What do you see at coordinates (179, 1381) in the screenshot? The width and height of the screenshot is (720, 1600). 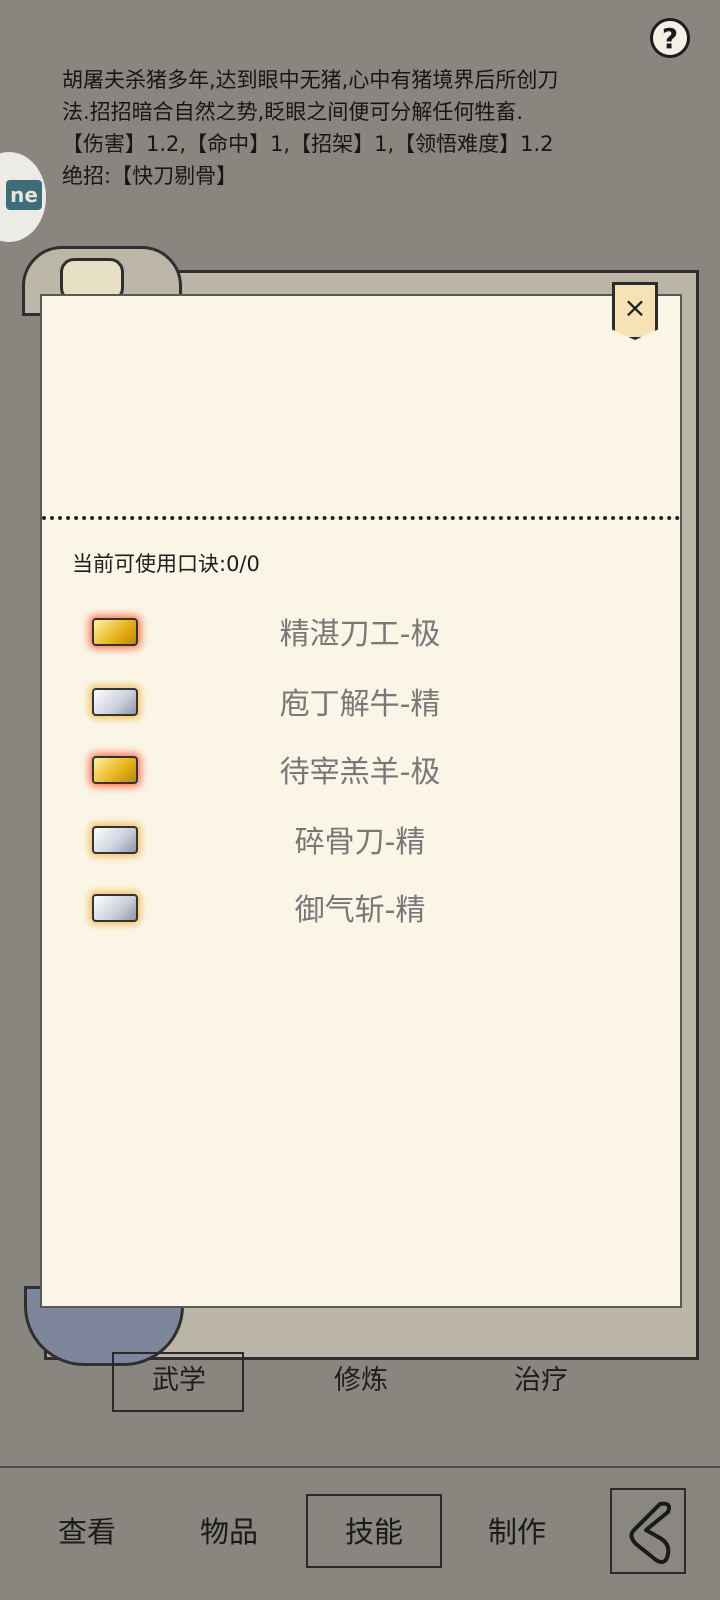 I see `tab-wuxue: 武学` at bounding box center [179, 1381].